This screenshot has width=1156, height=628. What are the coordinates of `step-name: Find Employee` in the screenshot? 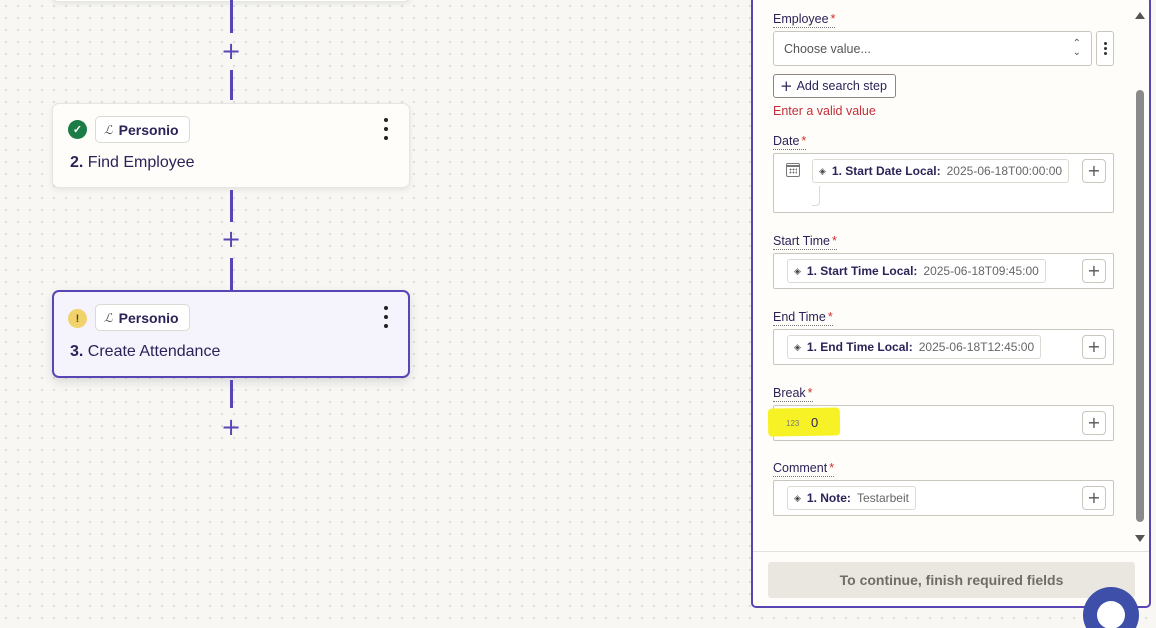 It's located at (141, 162).